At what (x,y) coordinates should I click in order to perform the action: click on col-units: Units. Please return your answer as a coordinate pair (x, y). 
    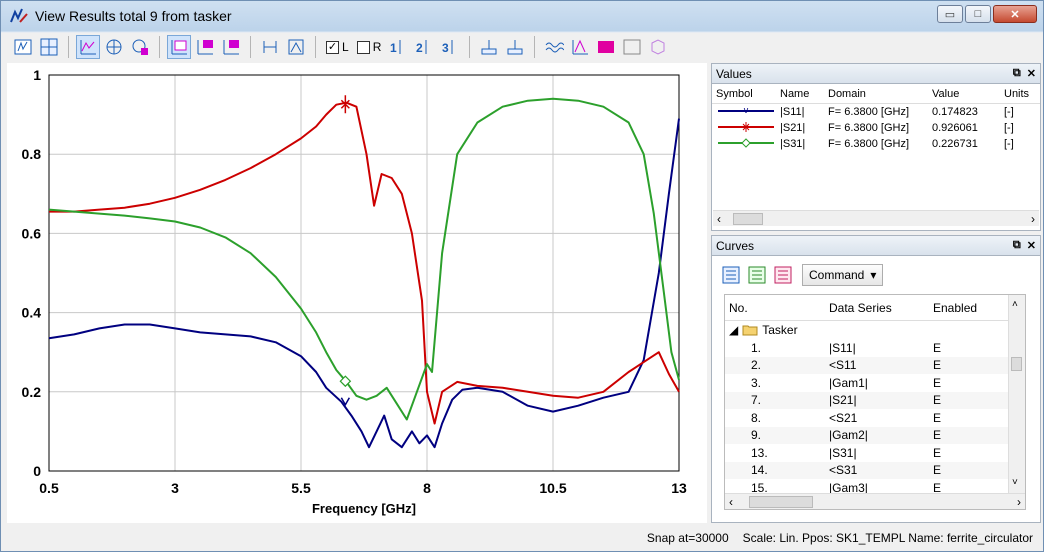
    Looking at the image, I should click on (1021, 94).